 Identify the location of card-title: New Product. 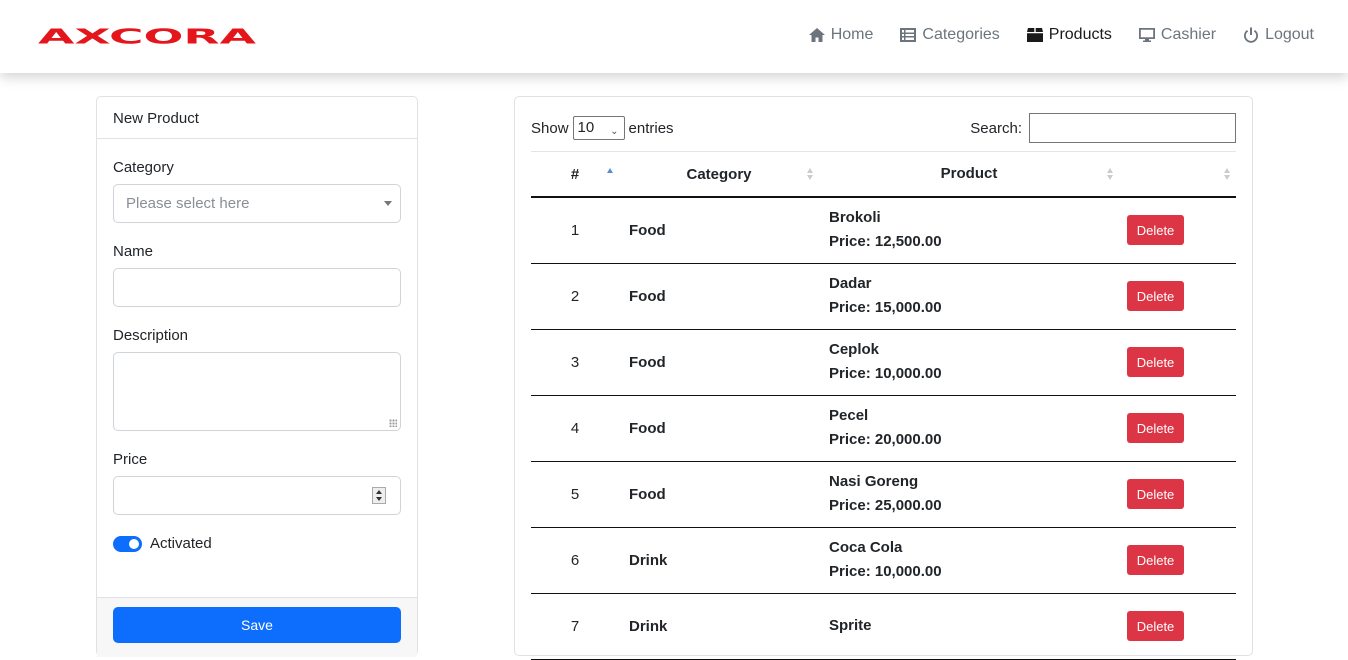
(257, 118).